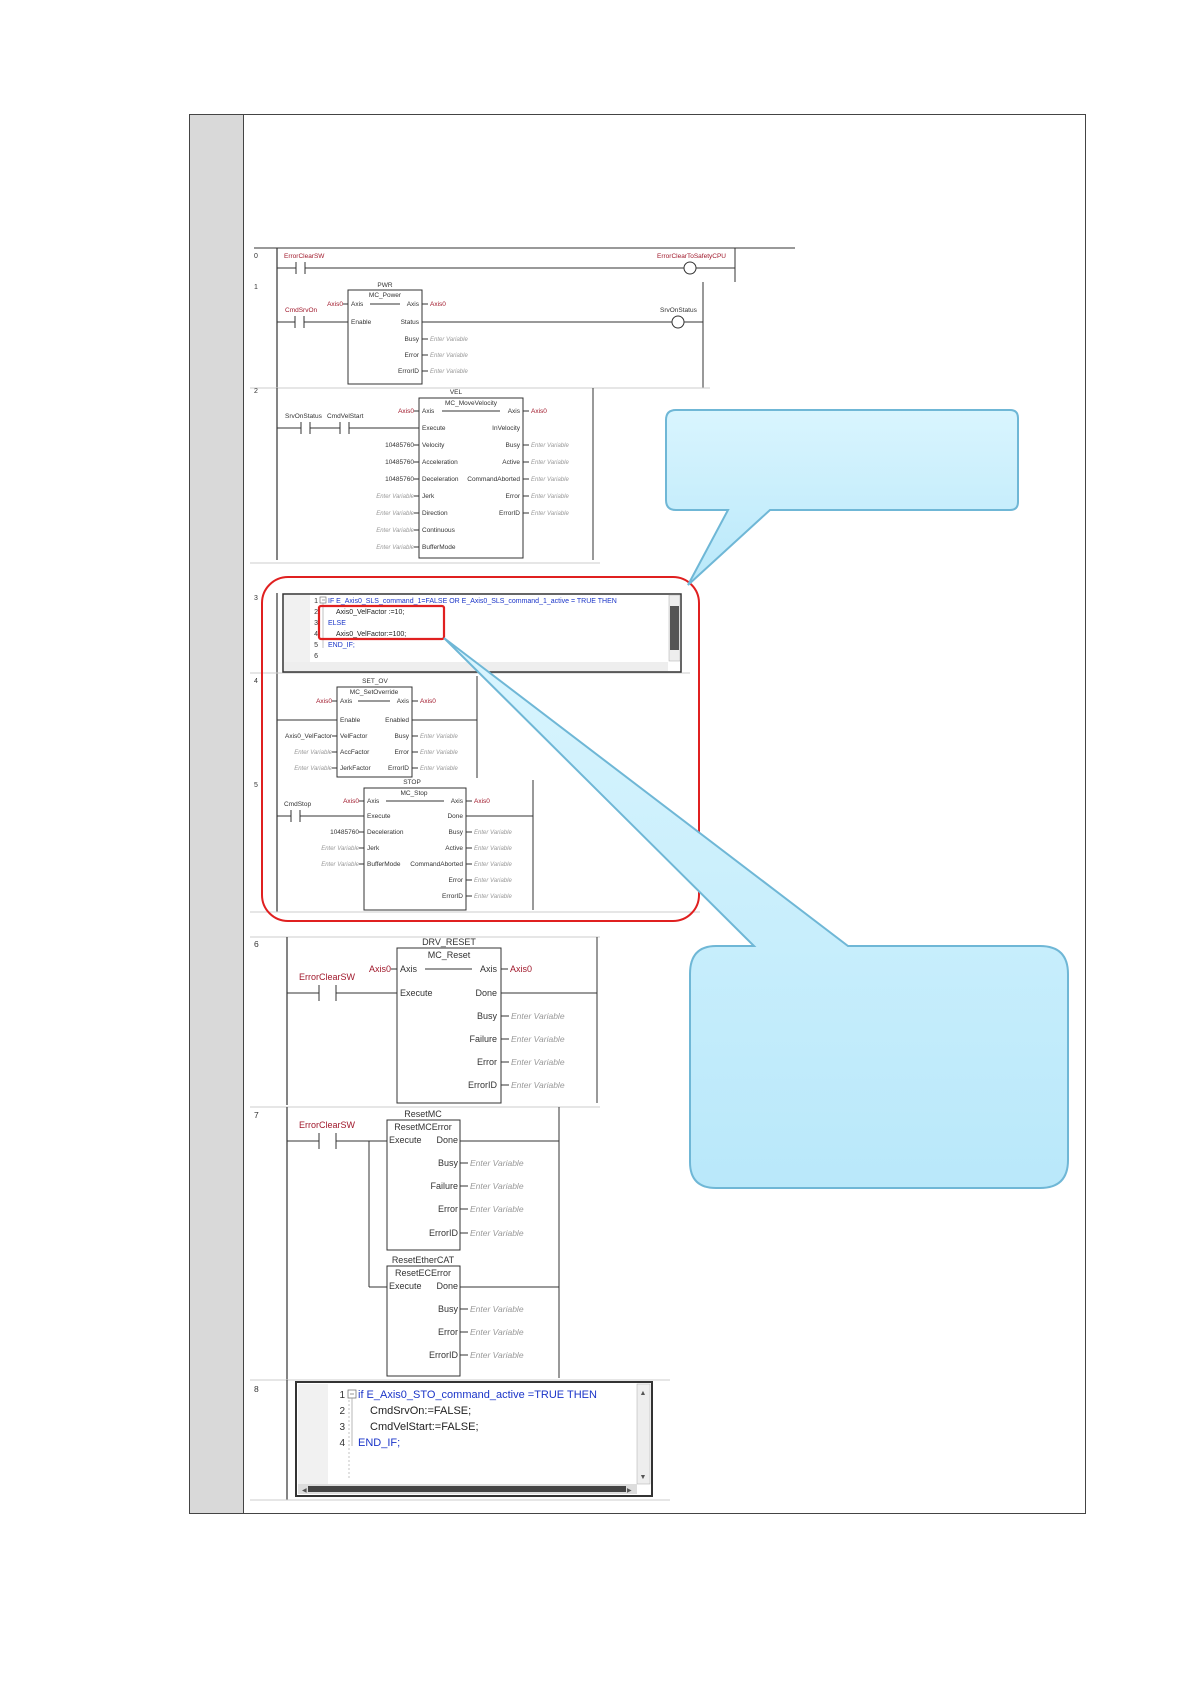 This screenshot has height=1684, width=1191. Describe the element at coordinates (629, 1491) in the screenshot. I see `scroll-right-icon: ▶` at that location.